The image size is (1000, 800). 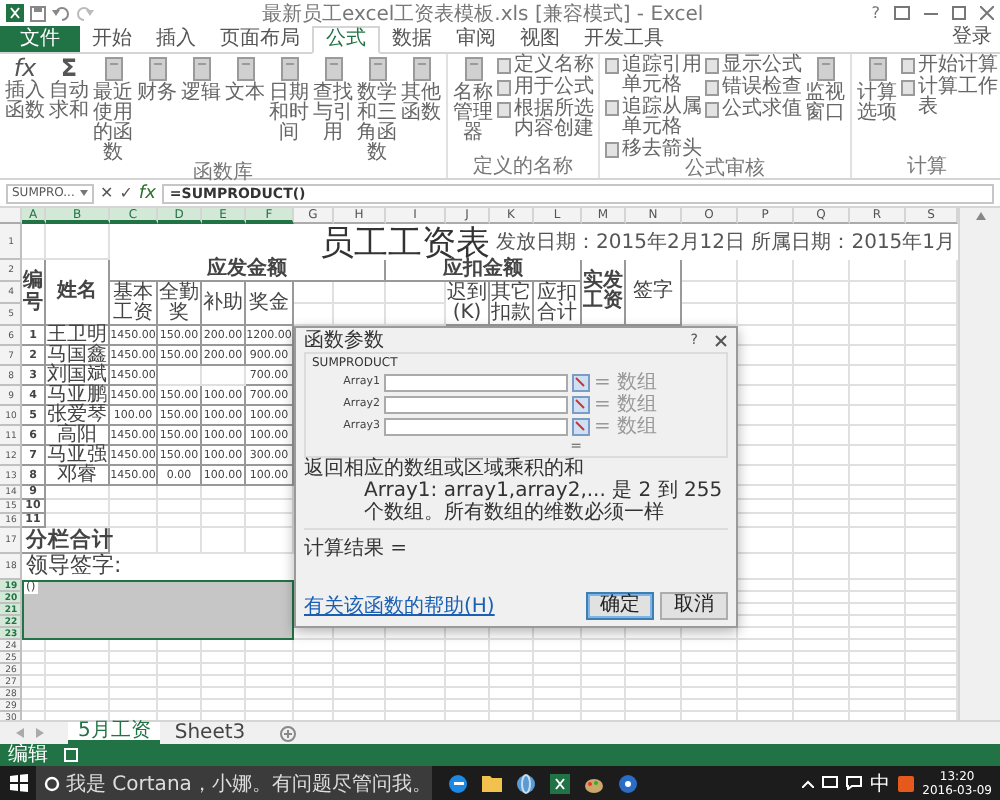 What do you see at coordinates (157, 110) in the screenshot?
I see `ribbon-button: 财务` at bounding box center [157, 110].